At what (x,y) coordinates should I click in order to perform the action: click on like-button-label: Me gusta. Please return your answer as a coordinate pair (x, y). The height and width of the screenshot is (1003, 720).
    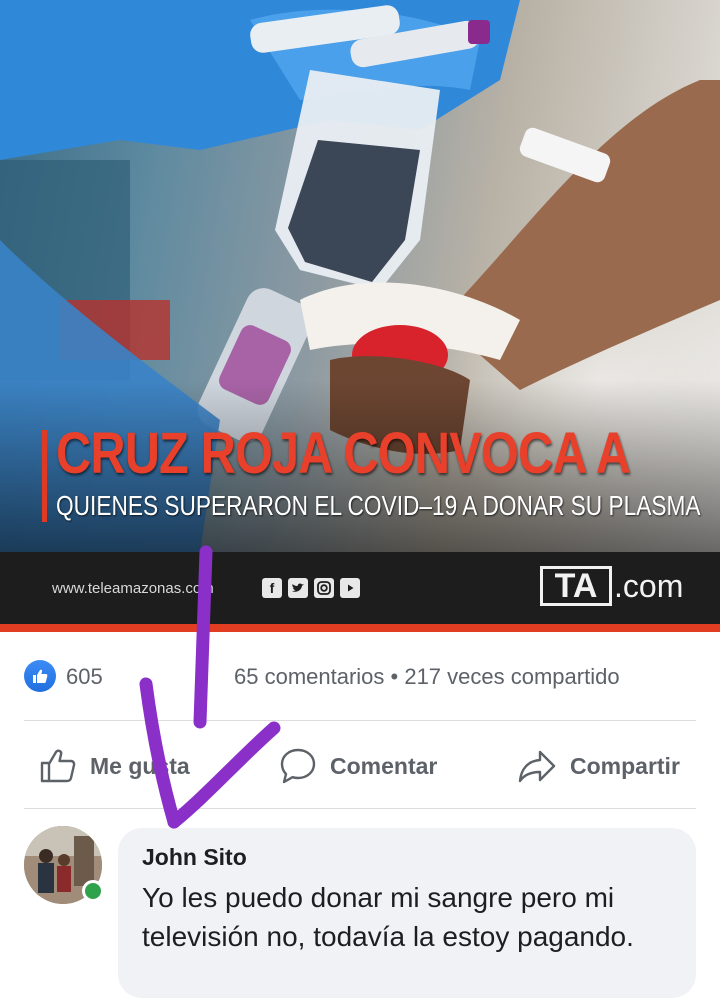
    Looking at the image, I should click on (140, 765).